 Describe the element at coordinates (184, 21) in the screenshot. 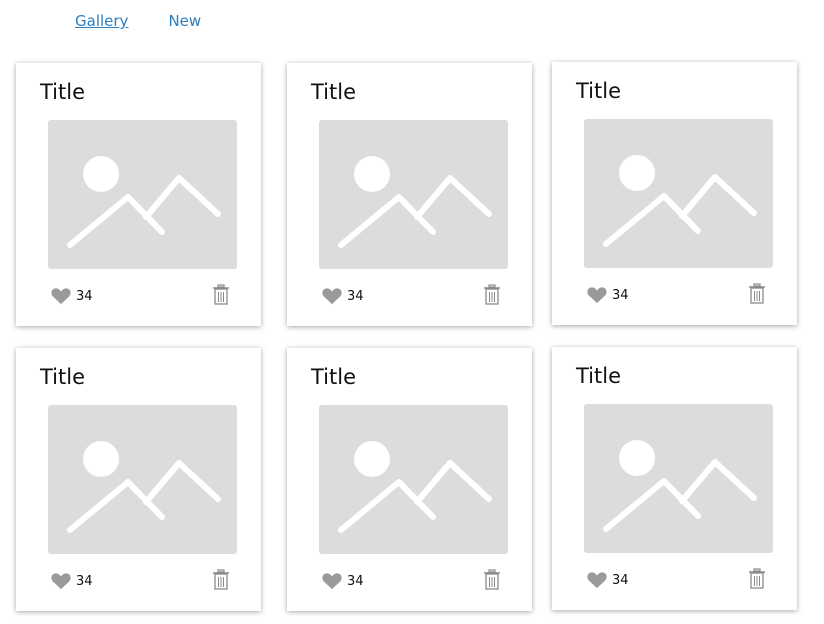

I see `nav-link-new: New` at that location.